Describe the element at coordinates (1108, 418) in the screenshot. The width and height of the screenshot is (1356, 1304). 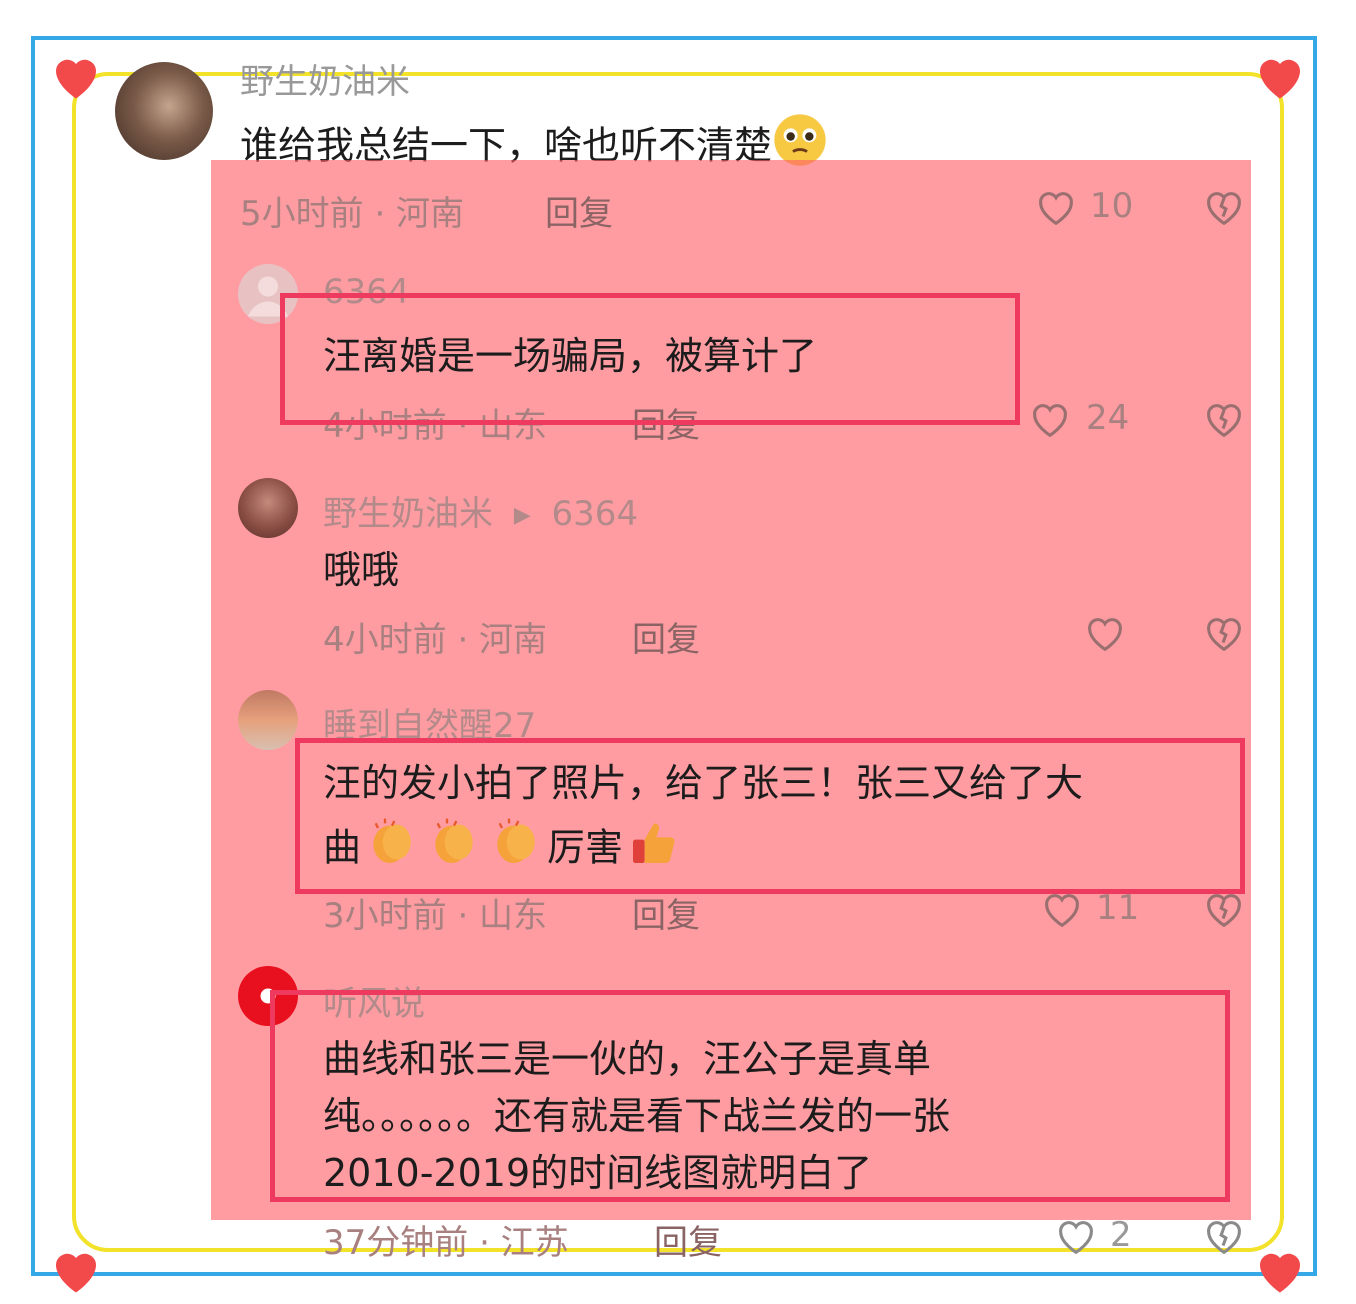
I see `like-count: 24` at that location.